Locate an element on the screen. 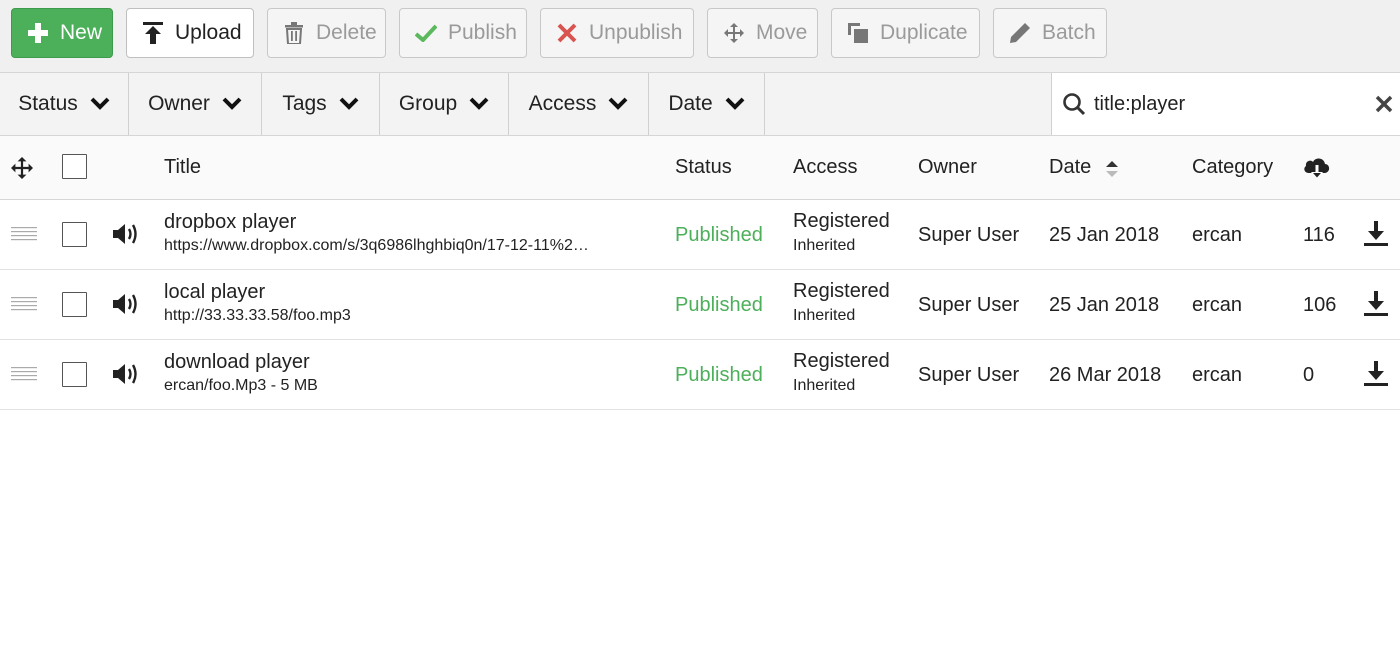 The image size is (1400, 666). batch-button: Batch is located at coordinates (1050, 33).